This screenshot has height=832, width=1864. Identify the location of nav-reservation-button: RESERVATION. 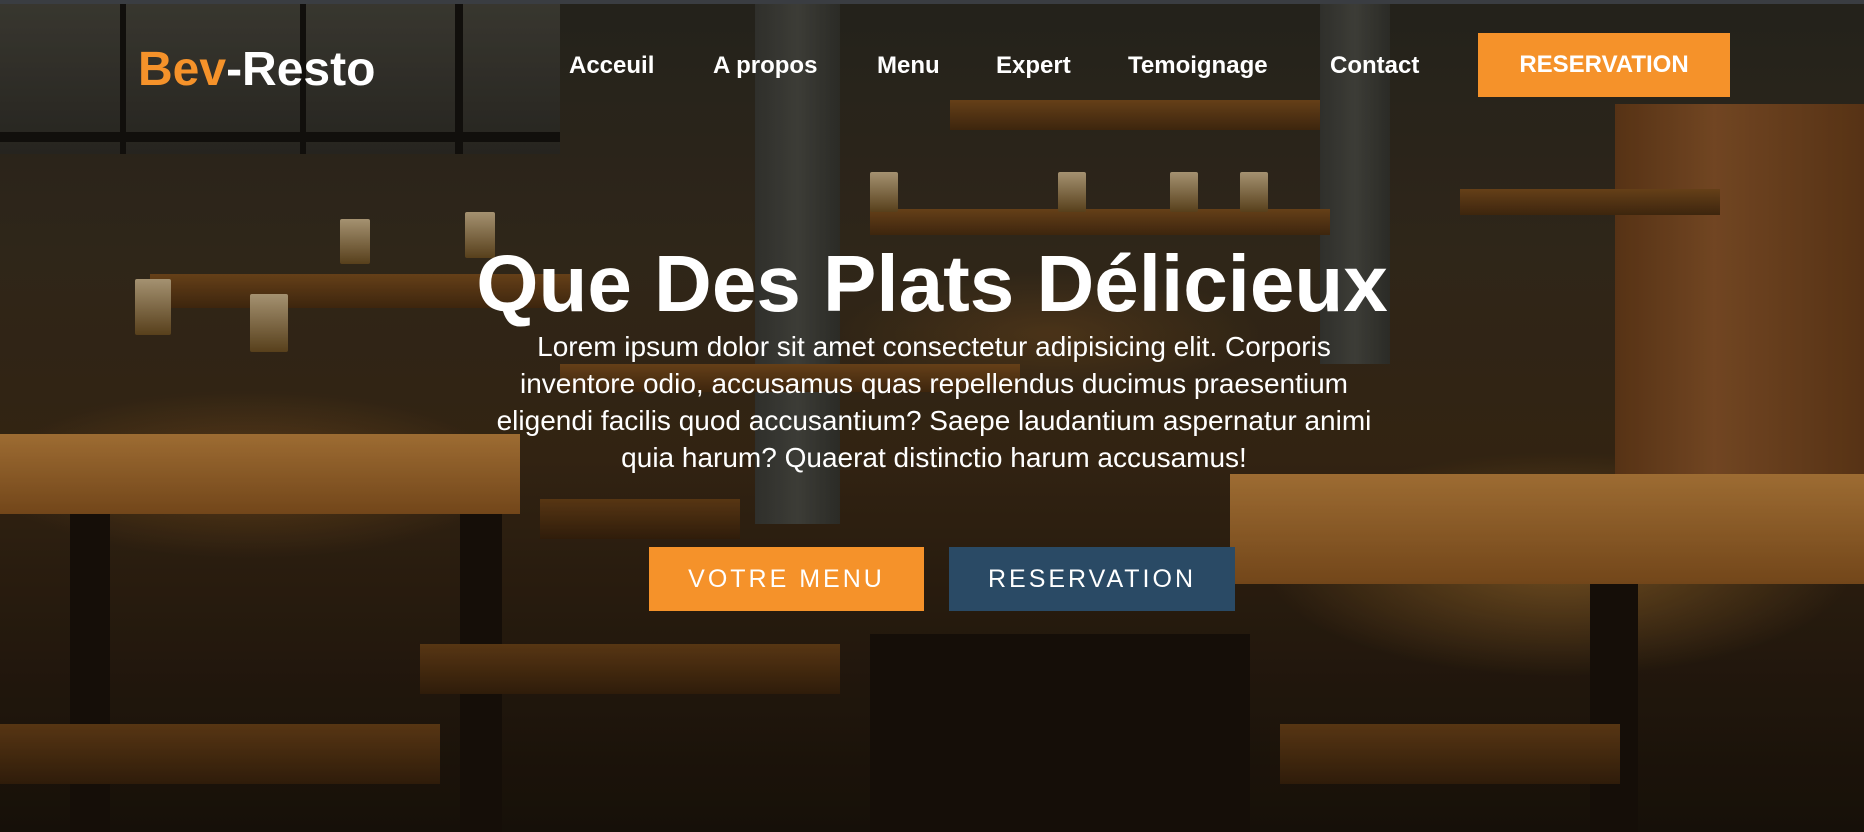
(1604, 65).